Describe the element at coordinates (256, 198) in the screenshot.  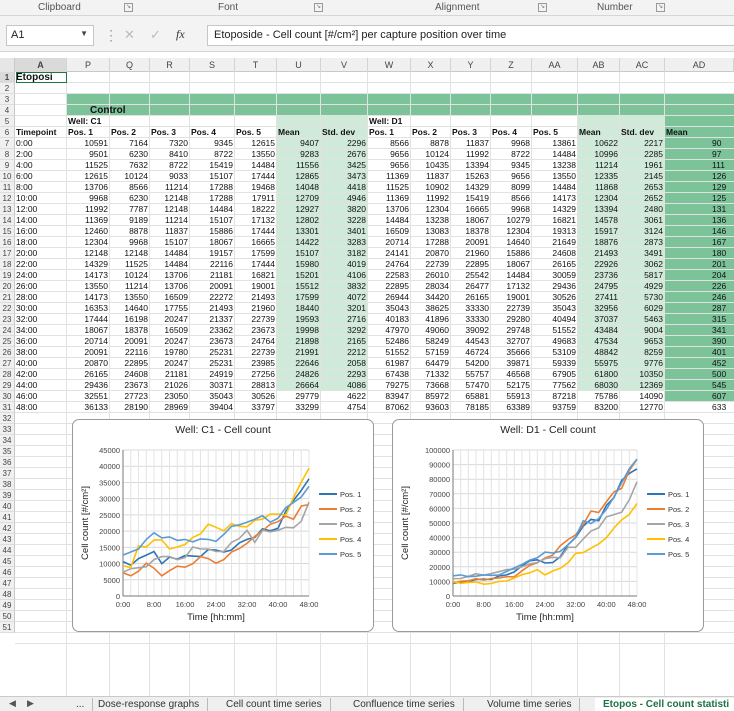
I see `data-cell: 17911` at that location.